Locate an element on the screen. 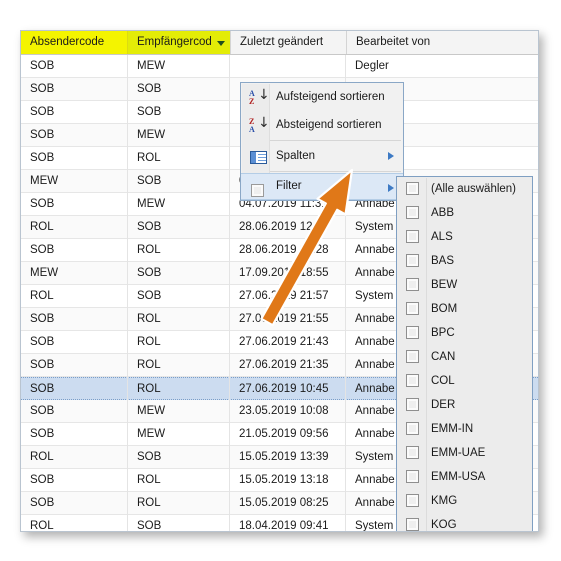 The width and height of the screenshot is (561, 561). menu-item-aufsteigend-sortieren: A Z ↓ Aufsteigend sortieren is located at coordinates (322, 97).